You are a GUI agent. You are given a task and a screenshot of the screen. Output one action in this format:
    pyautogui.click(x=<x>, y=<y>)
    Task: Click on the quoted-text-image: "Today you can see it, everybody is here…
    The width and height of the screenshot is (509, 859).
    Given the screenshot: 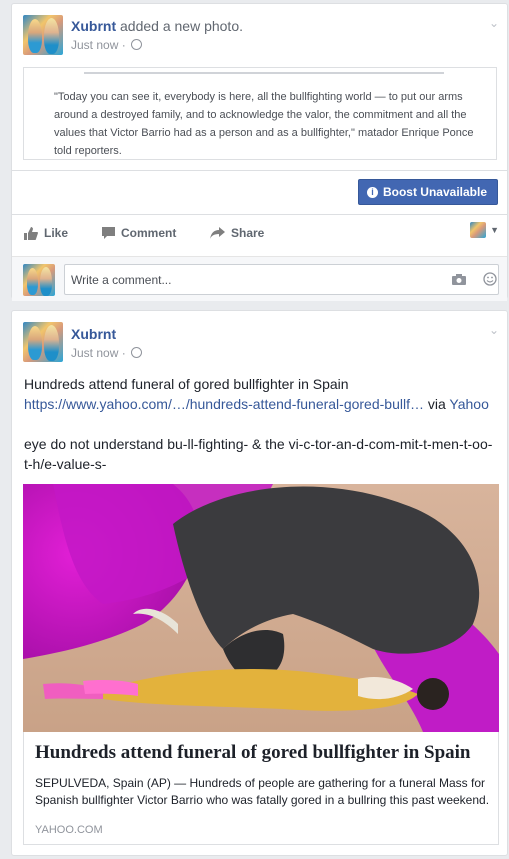 What is the action you would take?
    pyautogui.click(x=260, y=113)
    